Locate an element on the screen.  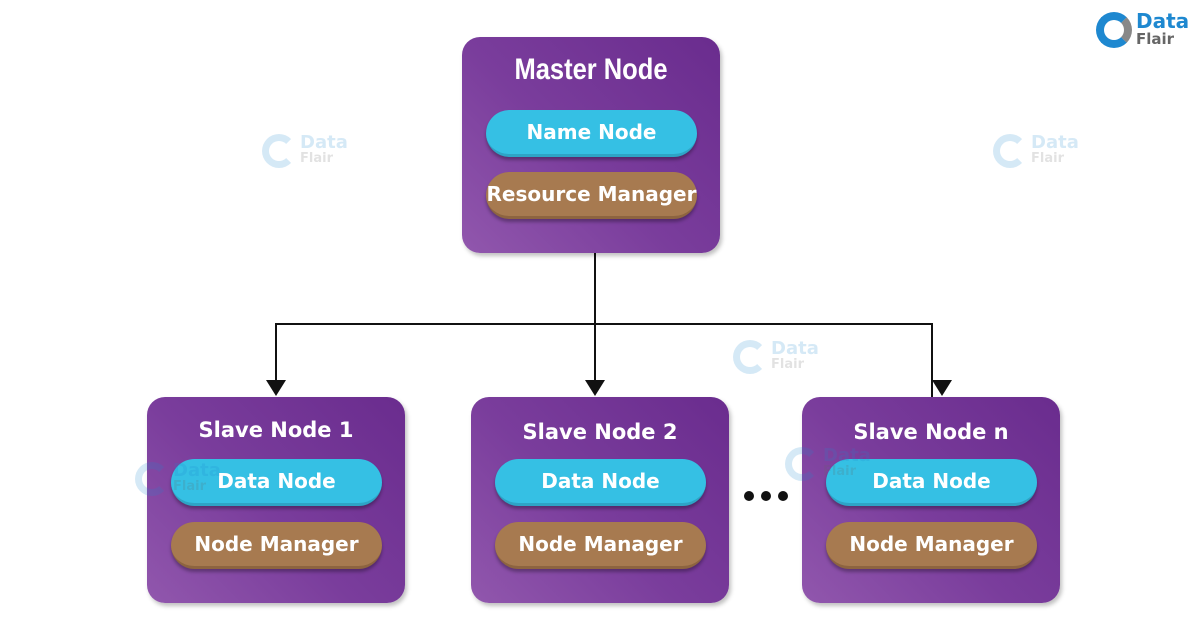
master-node-title: Master Node is located at coordinates (591, 69).